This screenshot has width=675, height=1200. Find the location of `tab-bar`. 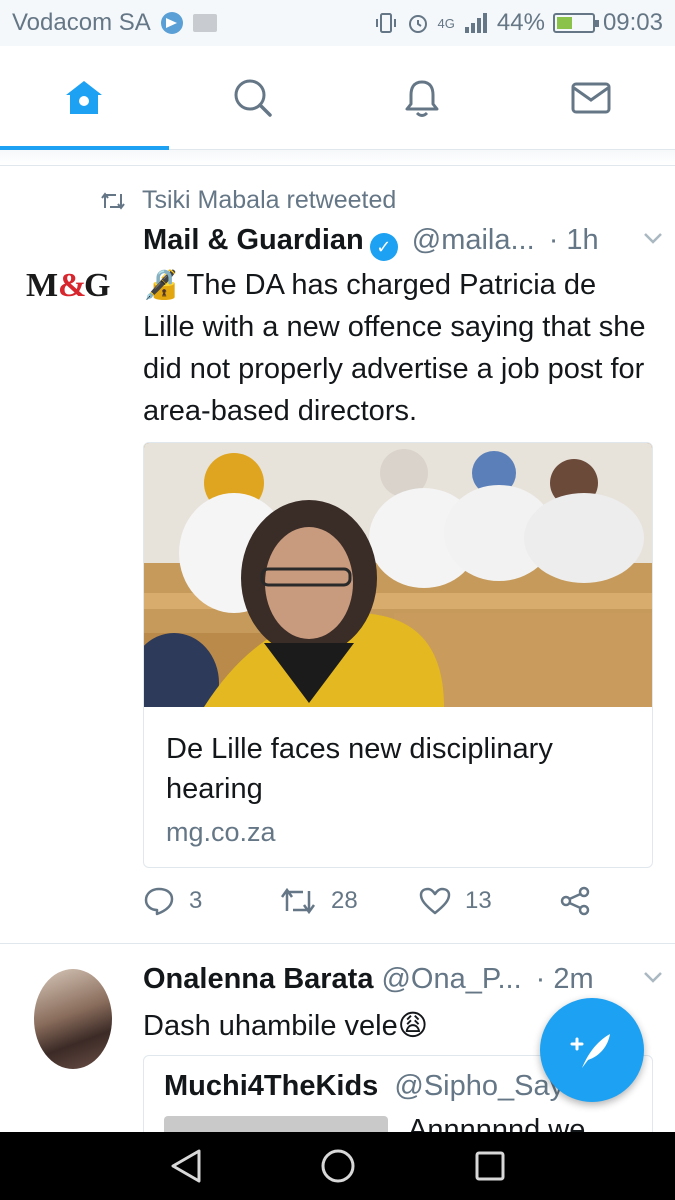

tab-bar is located at coordinates (337, 98).